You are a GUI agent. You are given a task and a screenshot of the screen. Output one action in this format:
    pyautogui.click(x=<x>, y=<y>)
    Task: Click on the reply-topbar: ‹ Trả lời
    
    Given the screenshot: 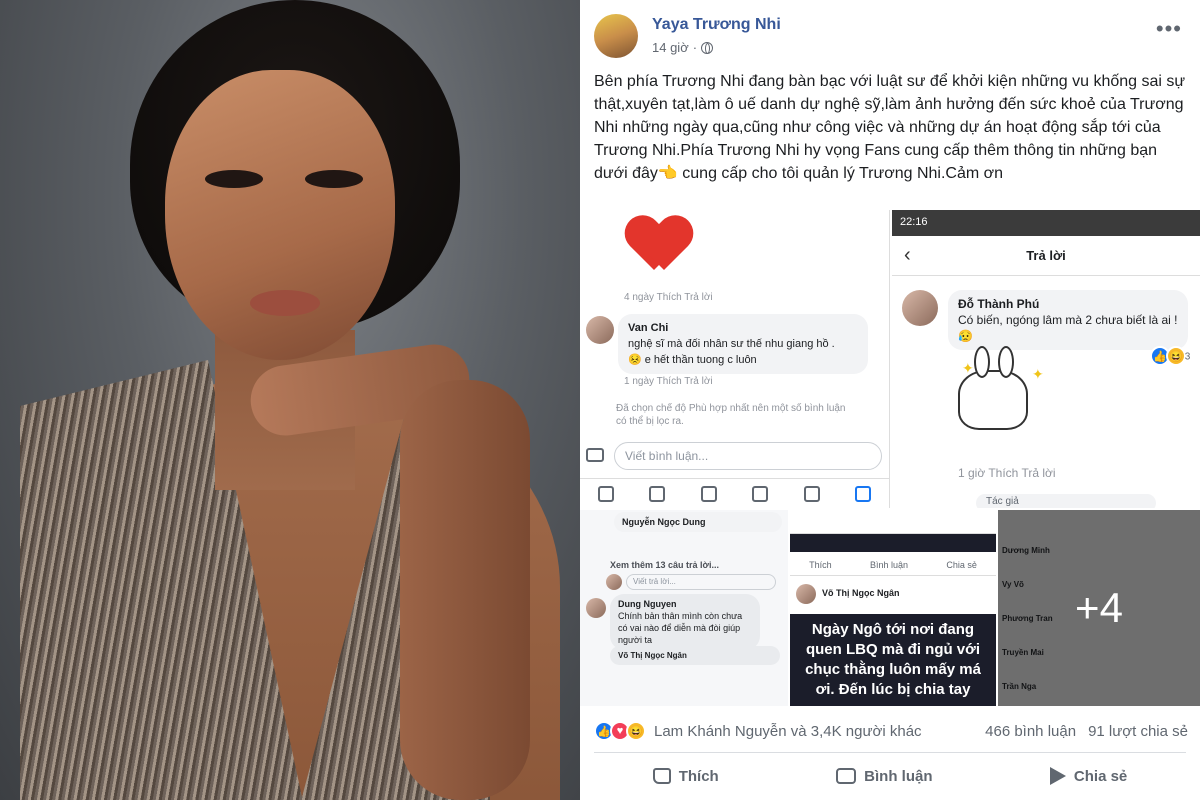 What is the action you would take?
    pyautogui.click(x=1046, y=256)
    